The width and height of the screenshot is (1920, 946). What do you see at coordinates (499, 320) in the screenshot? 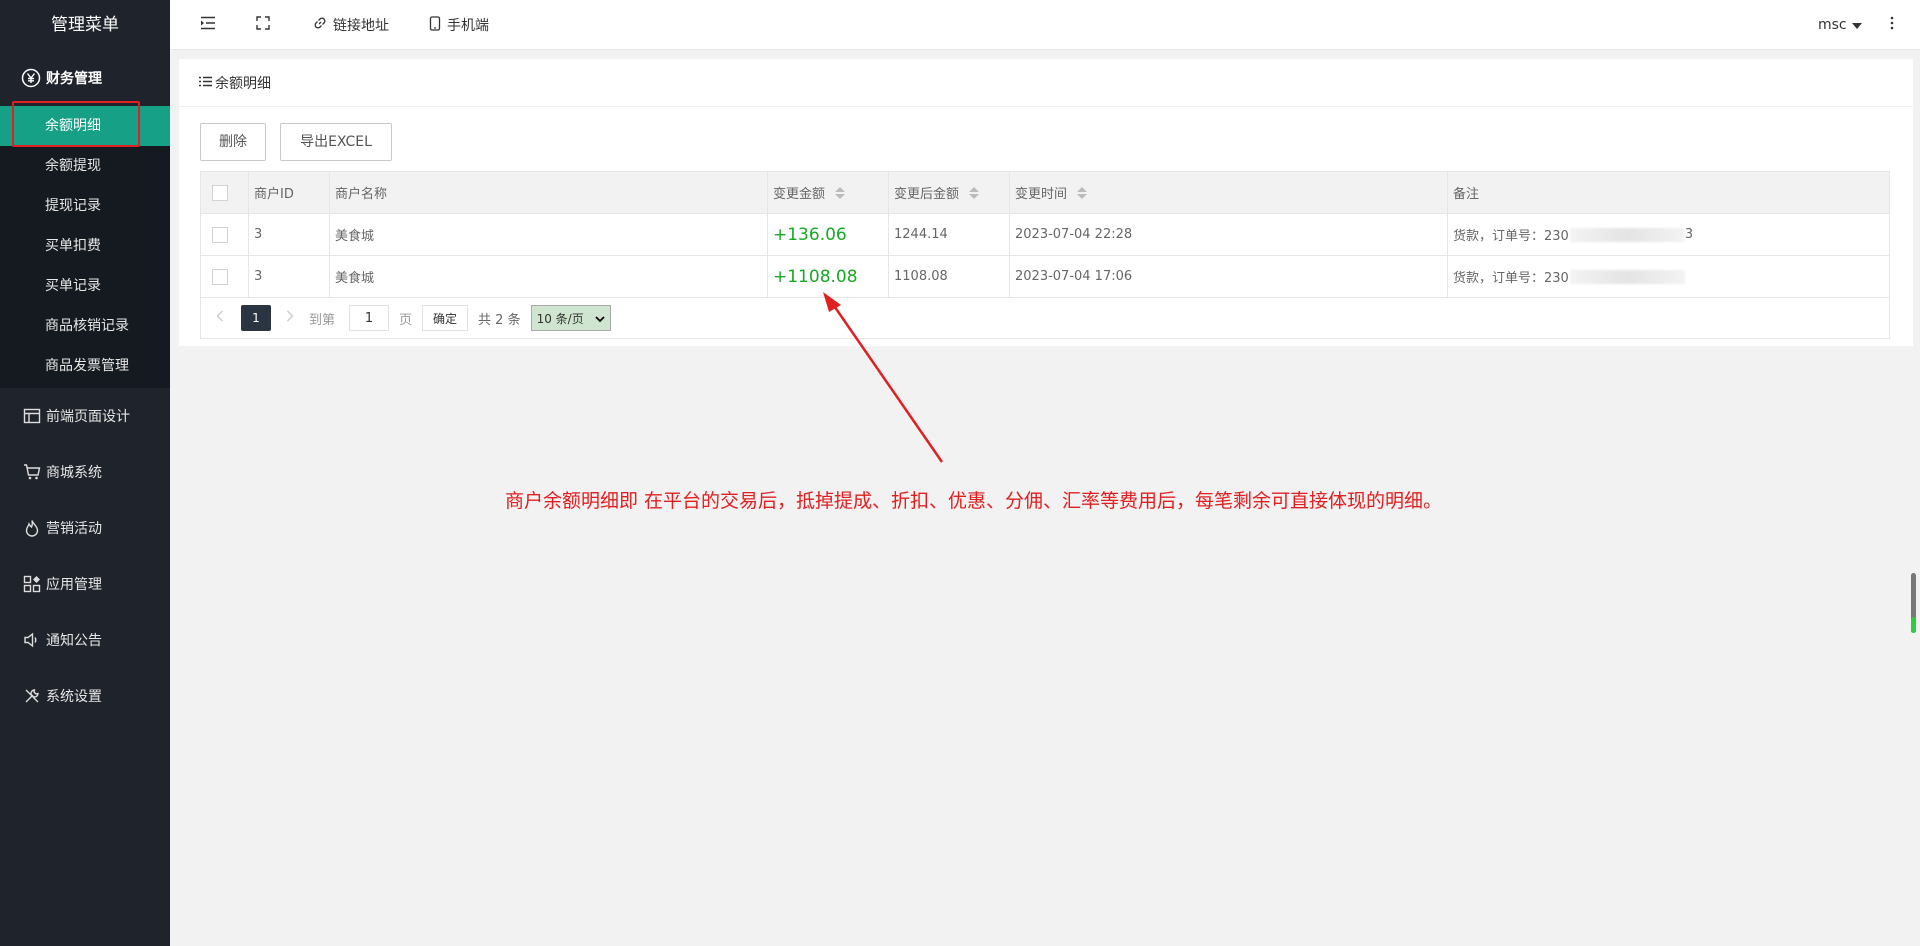
I see `total-count: 共 2 条` at bounding box center [499, 320].